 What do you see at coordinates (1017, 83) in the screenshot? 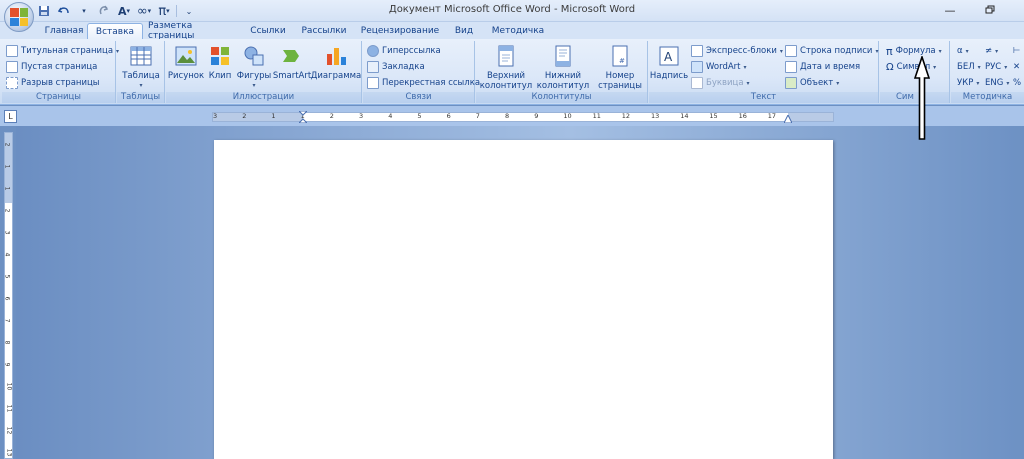
I see `percent-button: %` at bounding box center [1017, 83].